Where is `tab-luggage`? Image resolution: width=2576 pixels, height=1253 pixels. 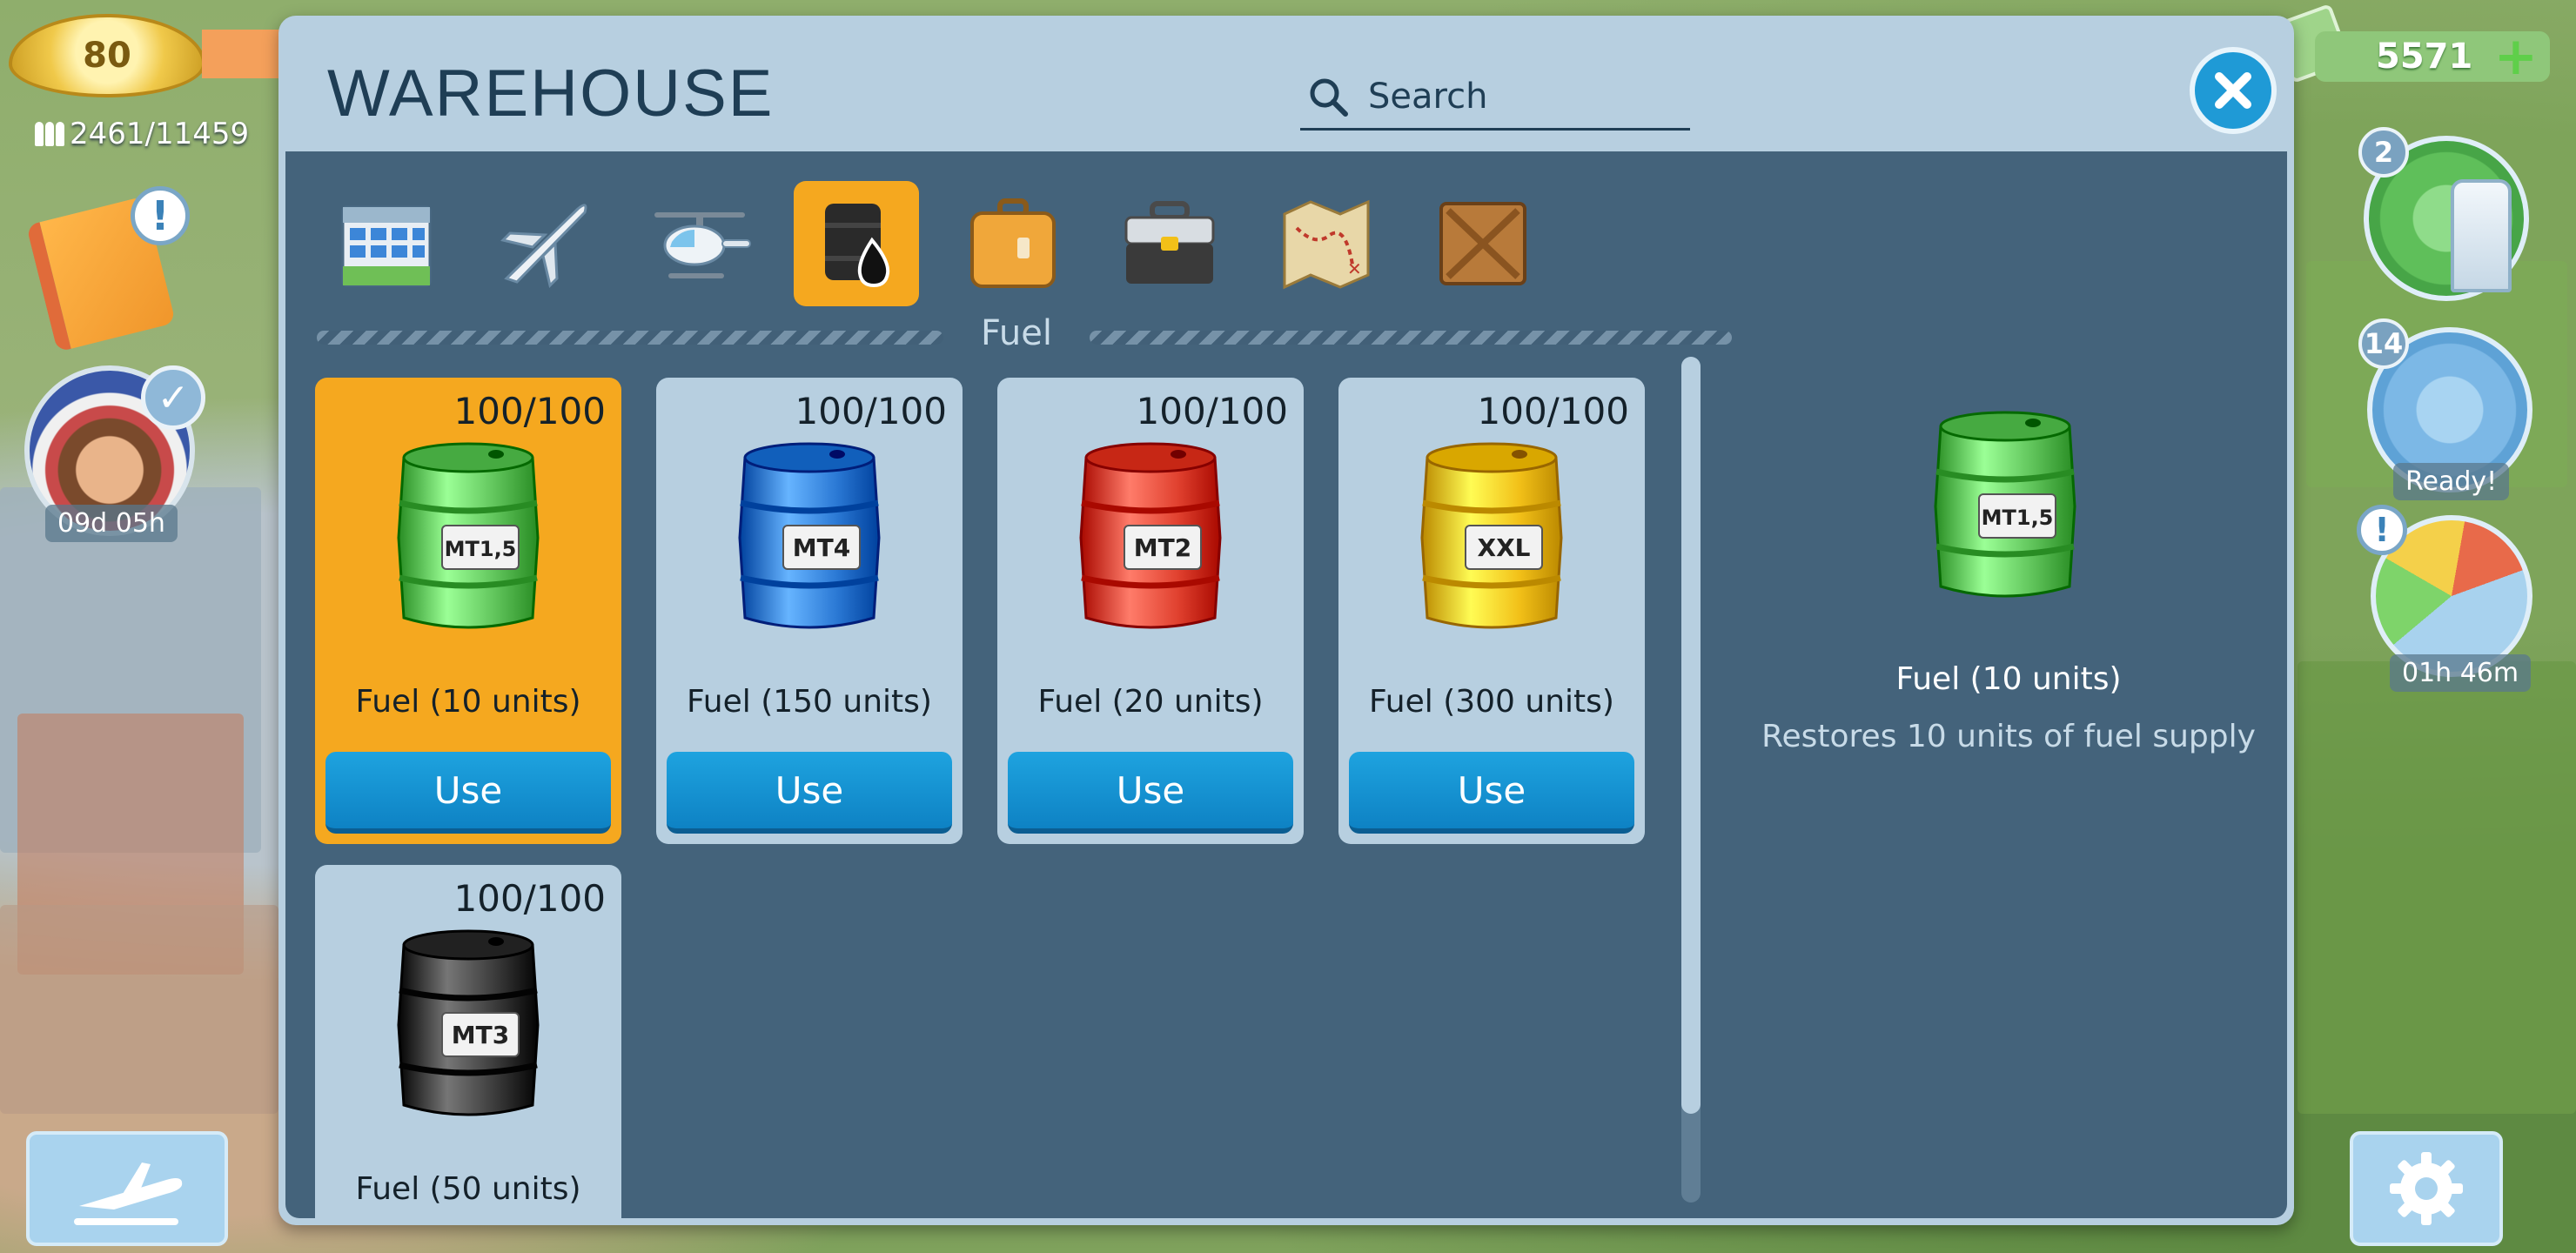
tab-luggage is located at coordinates (1013, 244).